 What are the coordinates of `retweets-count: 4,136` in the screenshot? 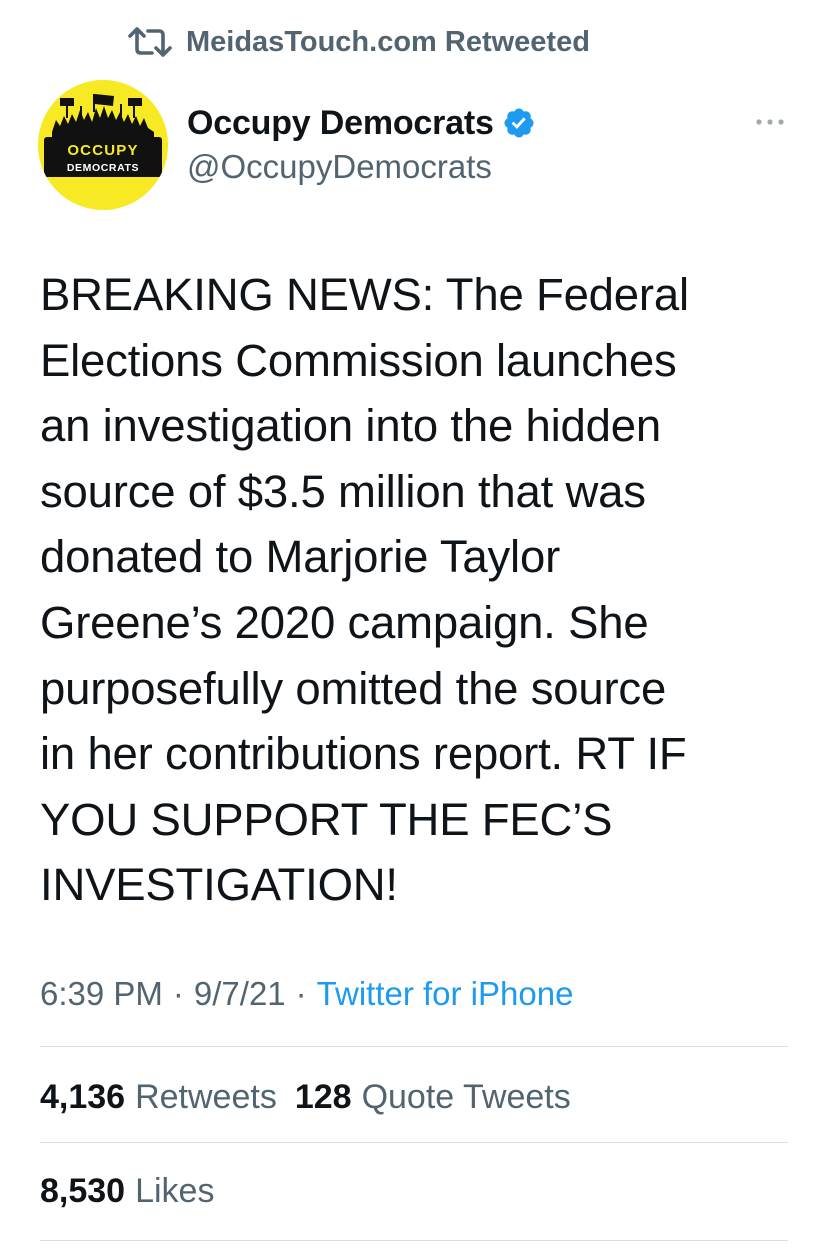 It's located at (83, 1096).